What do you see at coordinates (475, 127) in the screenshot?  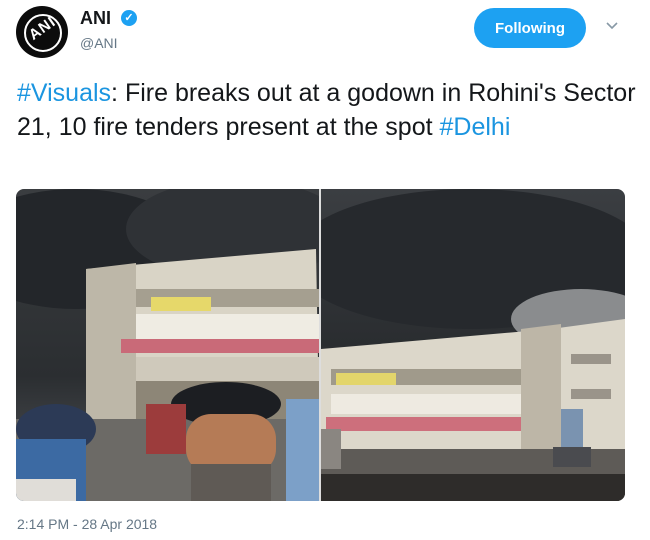 I see `hashtag-delhi: #Delhi` at bounding box center [475, 127].